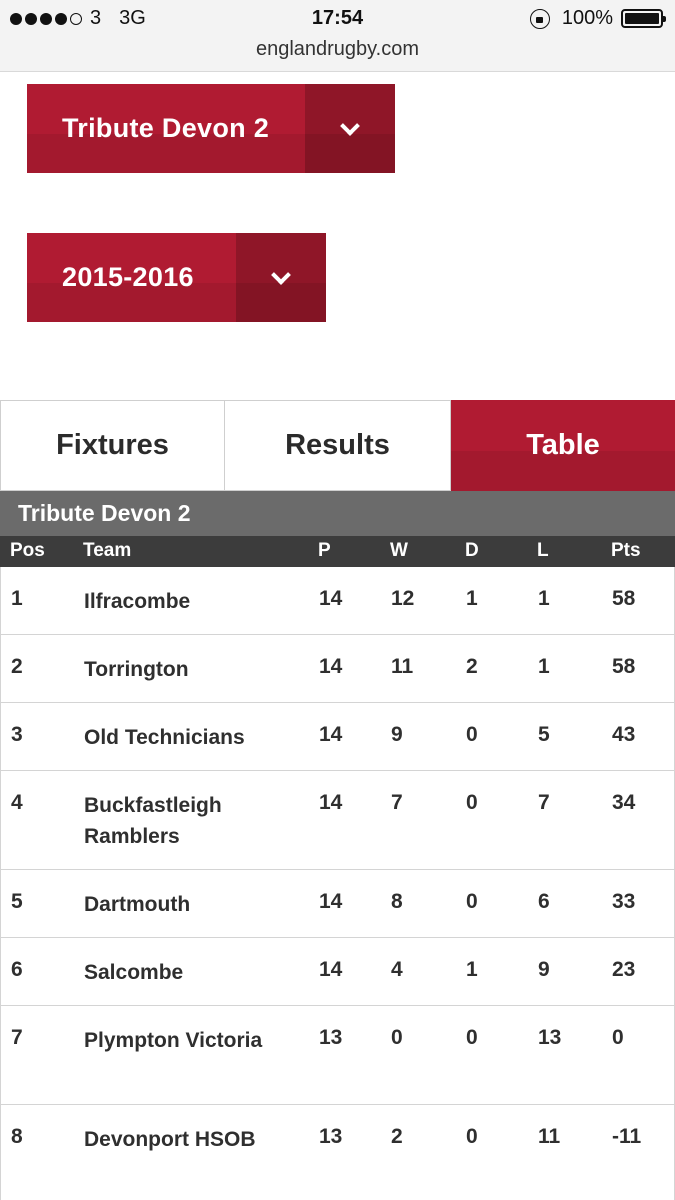  I want to click on header-drawn: D, so click(472, 550).